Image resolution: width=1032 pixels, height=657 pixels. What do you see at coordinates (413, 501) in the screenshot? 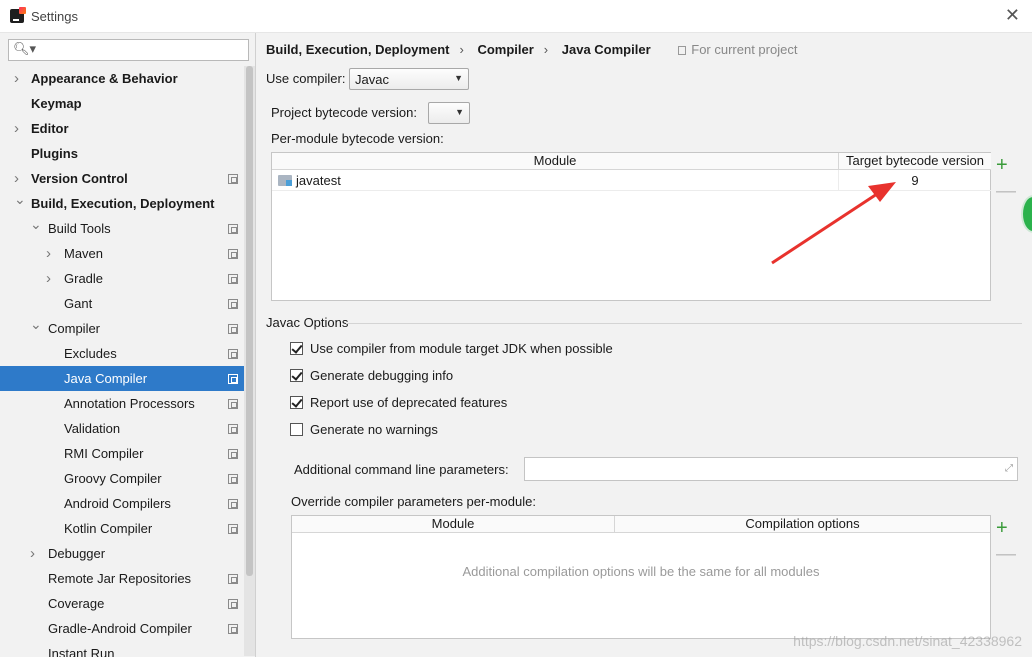
I see `override-label: Override compiler parameters per-module:` at bounding box center [413, 501].